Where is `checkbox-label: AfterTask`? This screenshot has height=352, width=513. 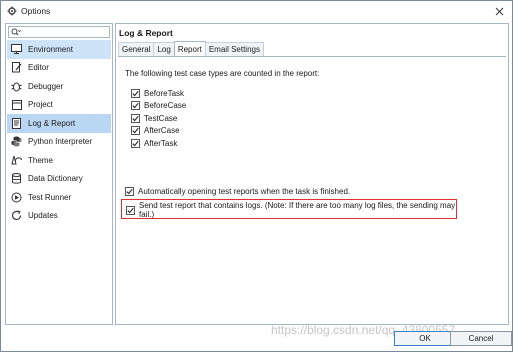
checkbox-label: AfterTask is located at coordinates (161, 143).